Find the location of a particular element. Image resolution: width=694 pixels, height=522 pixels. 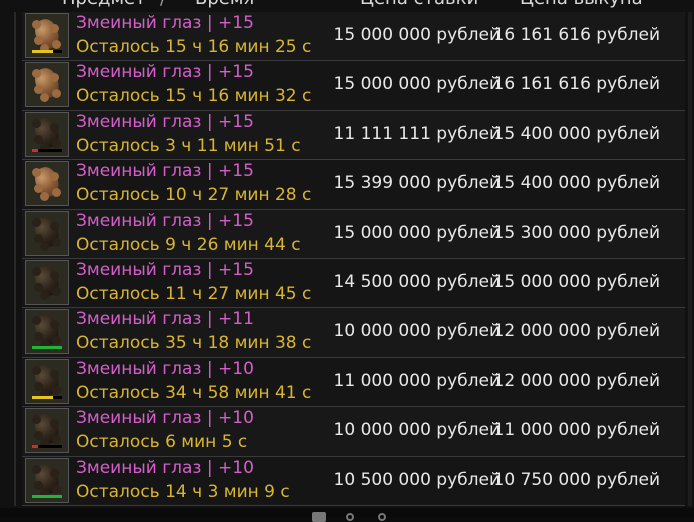

header-buyout-price: Цена выкупа is located at coordinates (581, 4).